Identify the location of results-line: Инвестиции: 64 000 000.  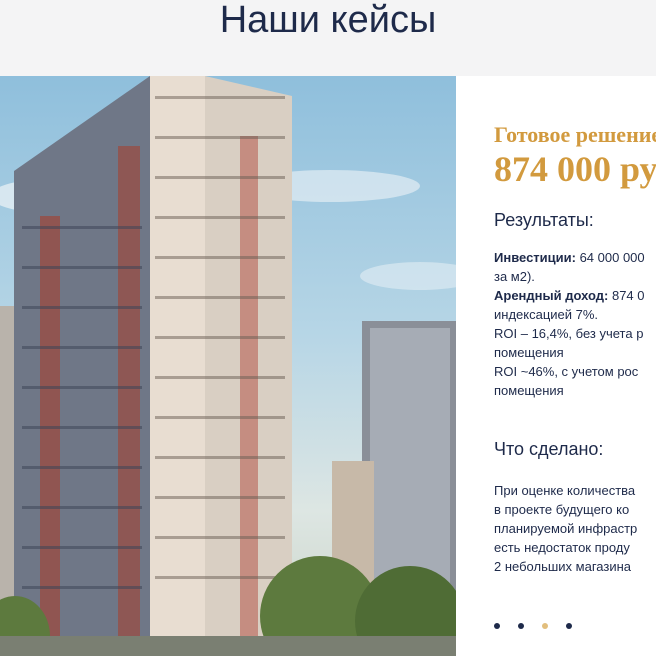
(569, 257).